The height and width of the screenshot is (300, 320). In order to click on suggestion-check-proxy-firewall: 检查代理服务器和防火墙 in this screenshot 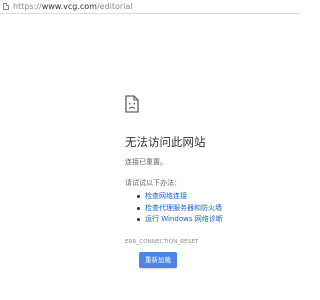, I will do `click(216, 209)`.